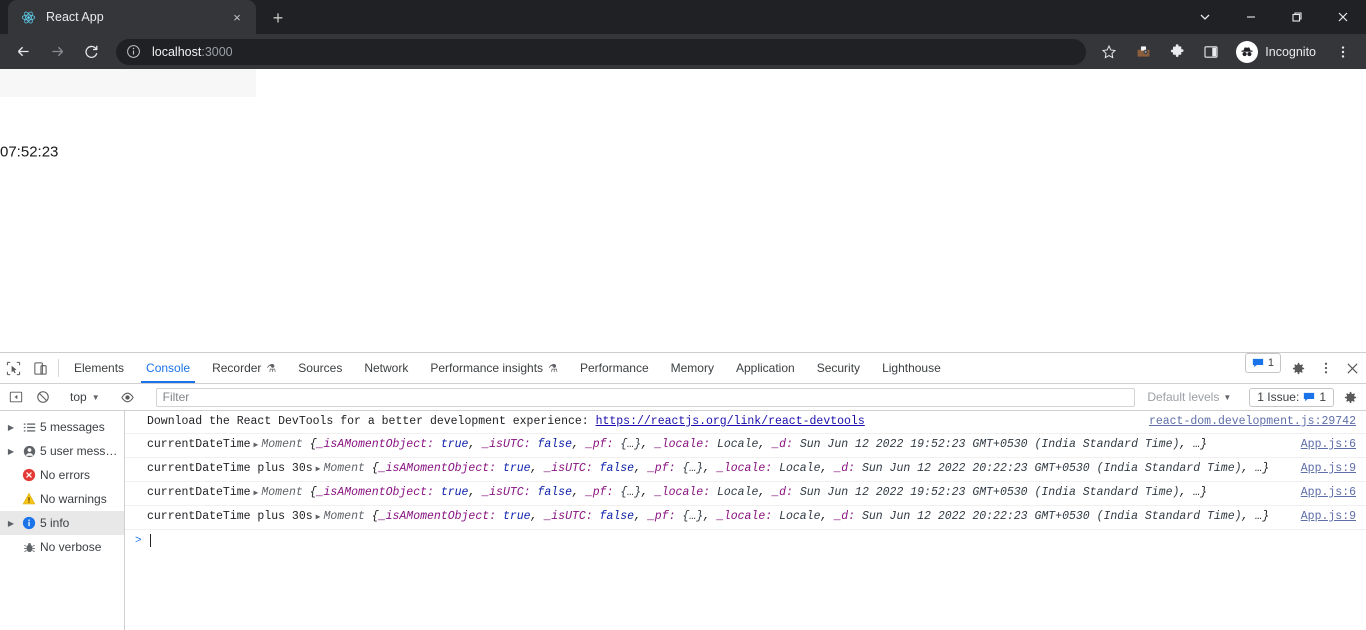 The height and width of the screenshot is (630, 1366). Describe the element at coordinates (58, 368) in the screenshot. I see `toolbar-divider` at that location.